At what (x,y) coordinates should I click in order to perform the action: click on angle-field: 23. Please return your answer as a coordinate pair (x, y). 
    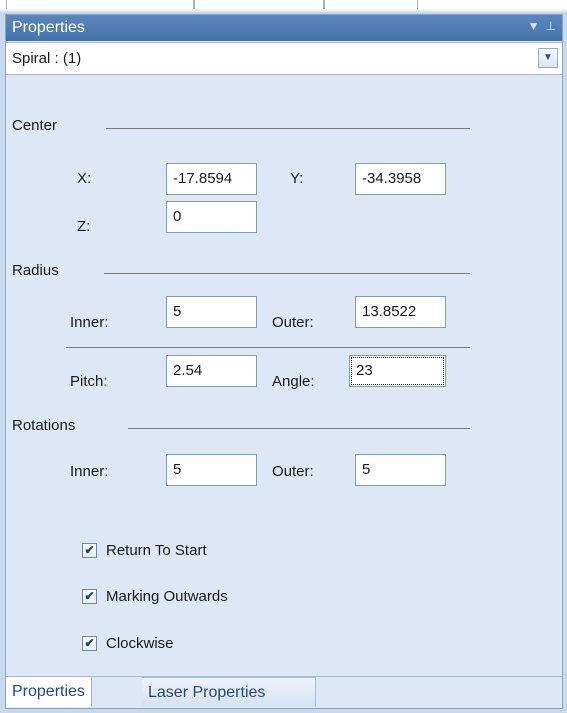
    Looking at the image, I should click on (397, 371).